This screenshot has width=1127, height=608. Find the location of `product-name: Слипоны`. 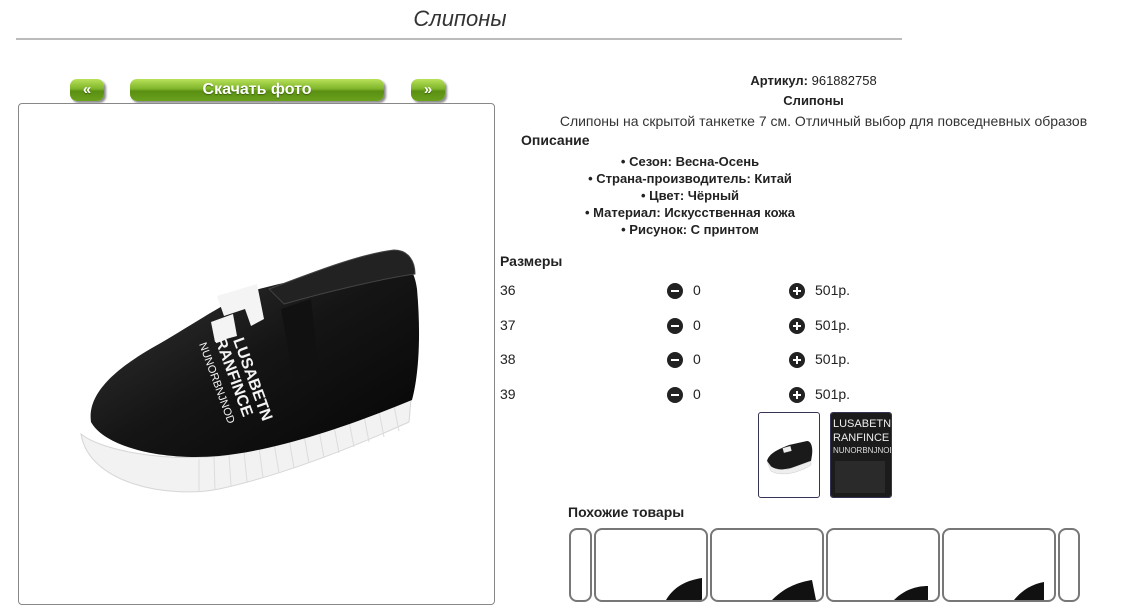

product-name: Слипоны is located at coordinates (813, 100).